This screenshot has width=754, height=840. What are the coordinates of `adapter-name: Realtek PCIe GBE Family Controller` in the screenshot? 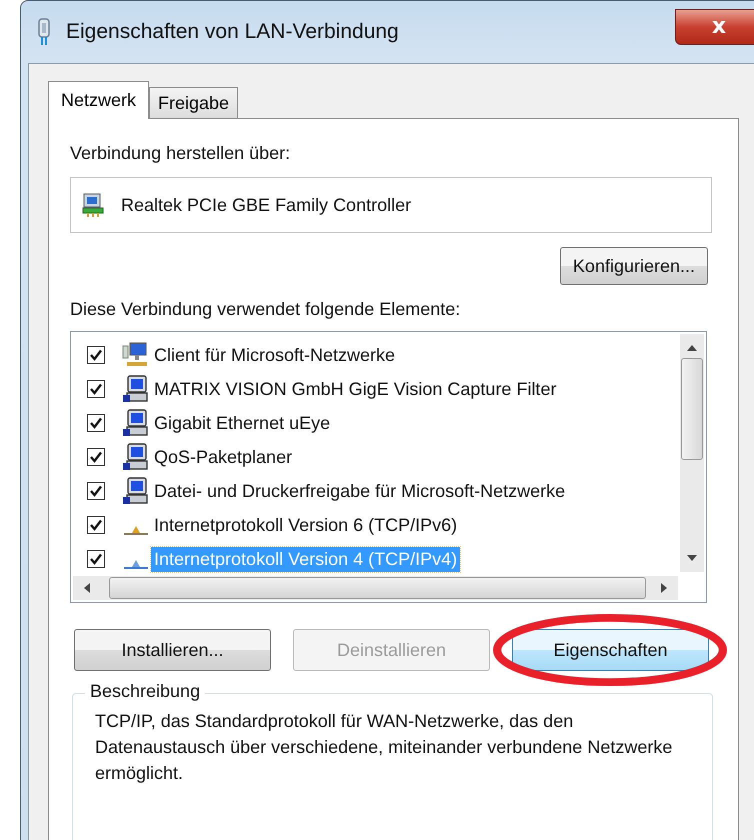 It's located at (266, 205).